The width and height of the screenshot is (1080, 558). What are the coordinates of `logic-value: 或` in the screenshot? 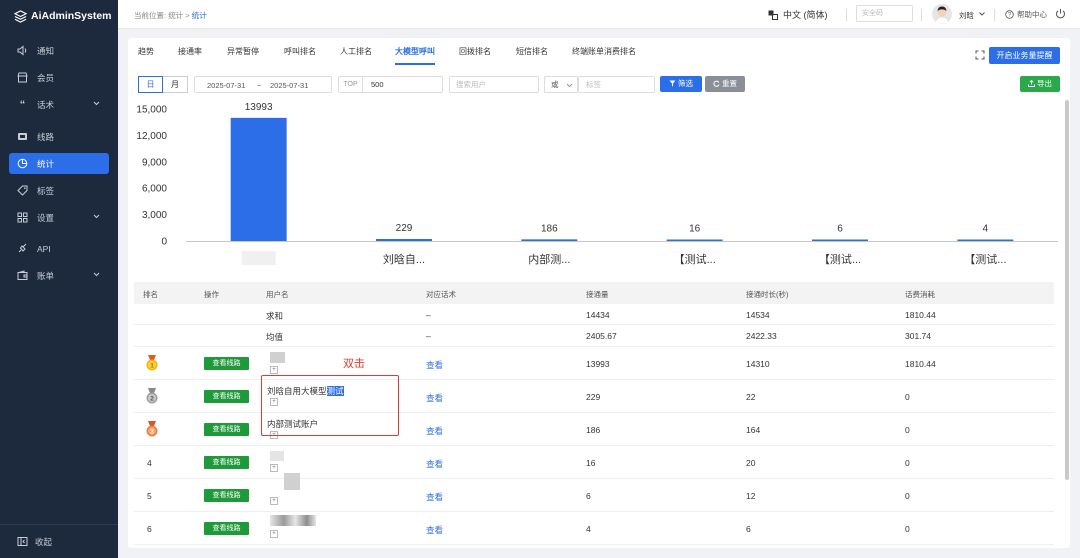 It's located at (555, 84).